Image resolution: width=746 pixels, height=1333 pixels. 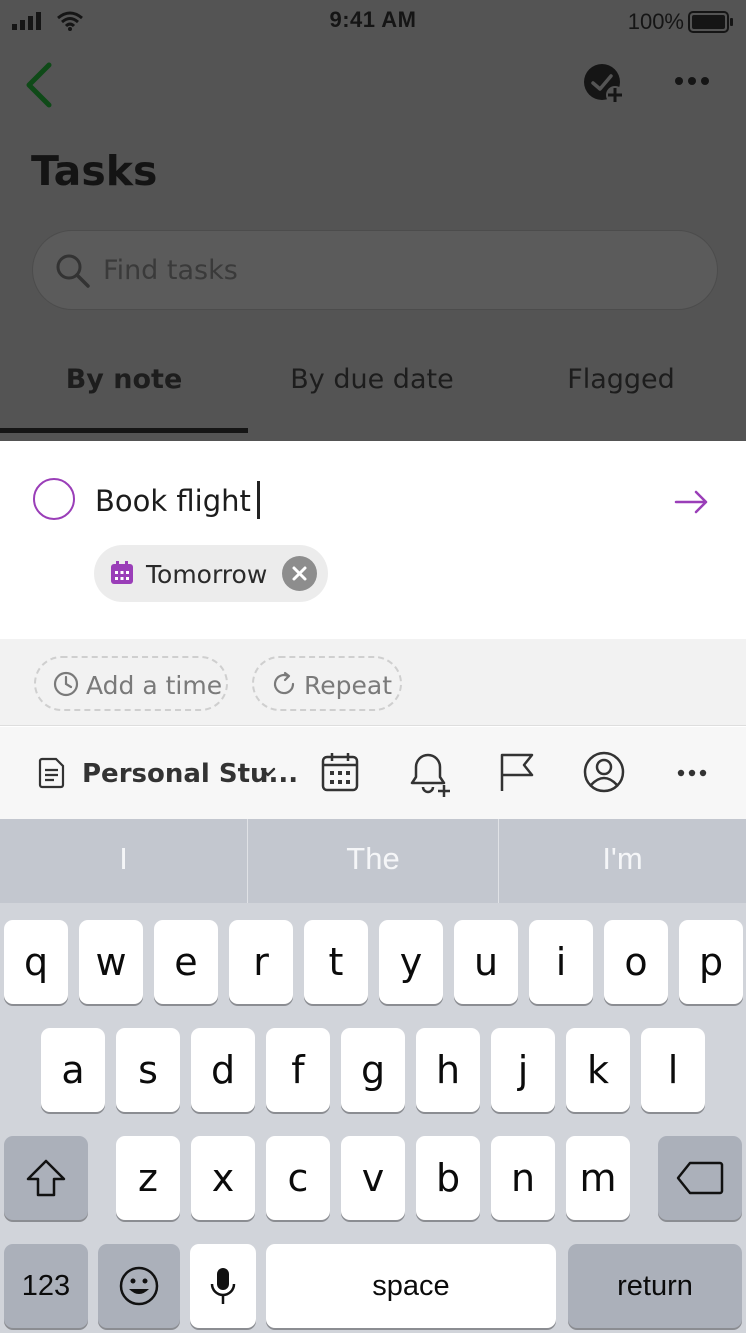 What do you see at coordinates (39, 85) in the screenshot?
I see `chevron-left-icon` at bounding box center [39, 85].